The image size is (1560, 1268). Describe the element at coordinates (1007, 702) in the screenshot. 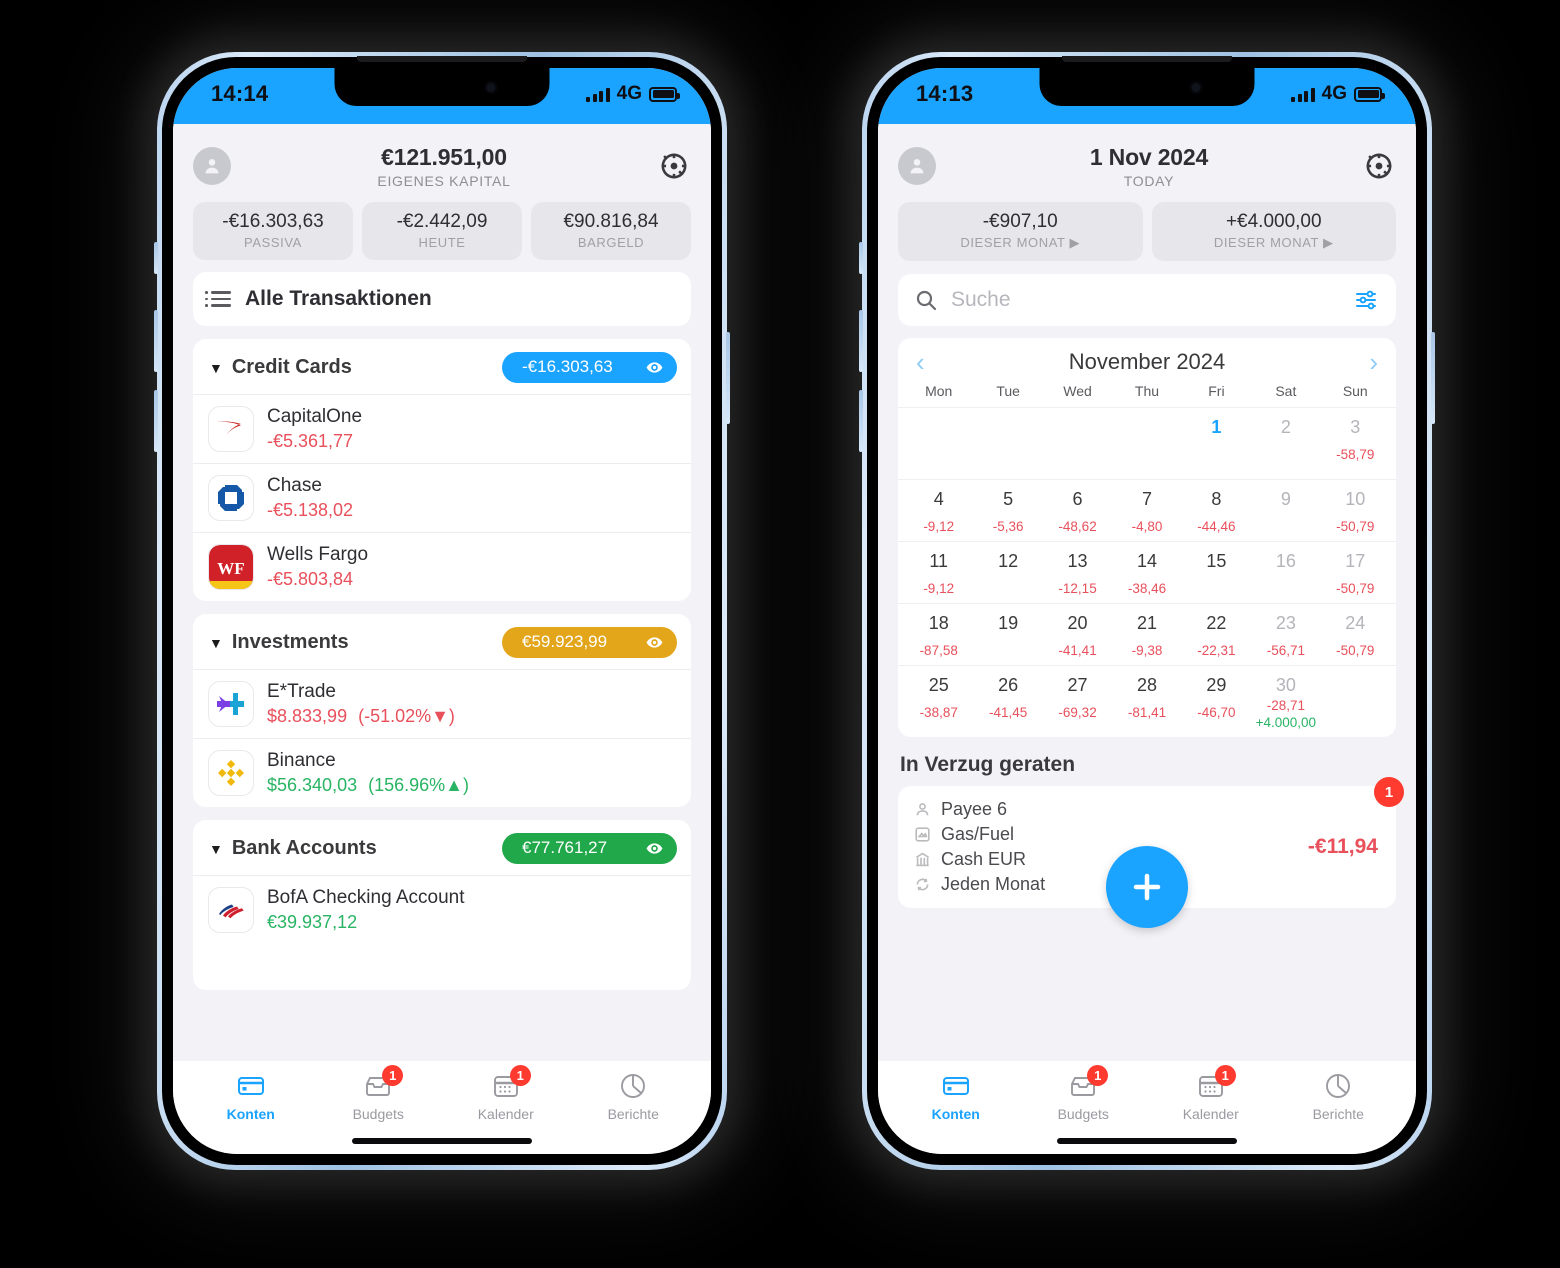

I see `calendar-day-cell: 26 -41,45` at that location.